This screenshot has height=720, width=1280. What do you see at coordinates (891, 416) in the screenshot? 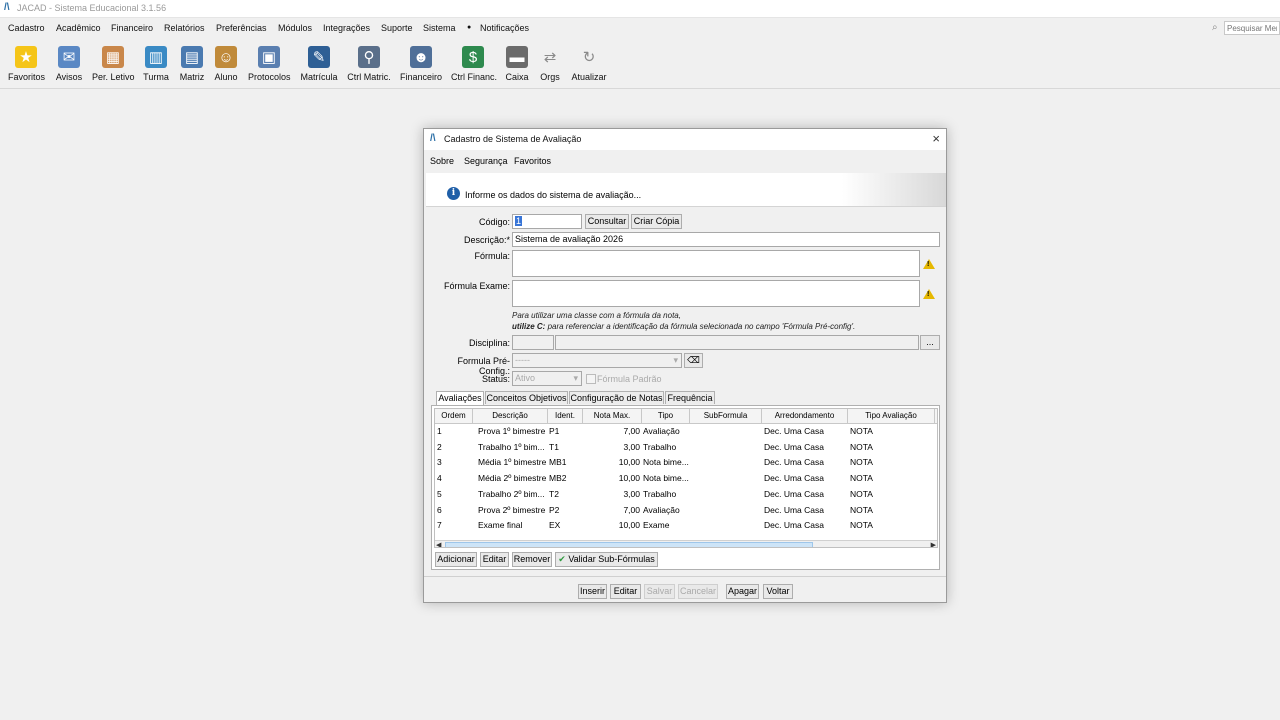
I see `column-tipo-avaliacao: Tipo Avaliação` at bounding box center [891, 416].